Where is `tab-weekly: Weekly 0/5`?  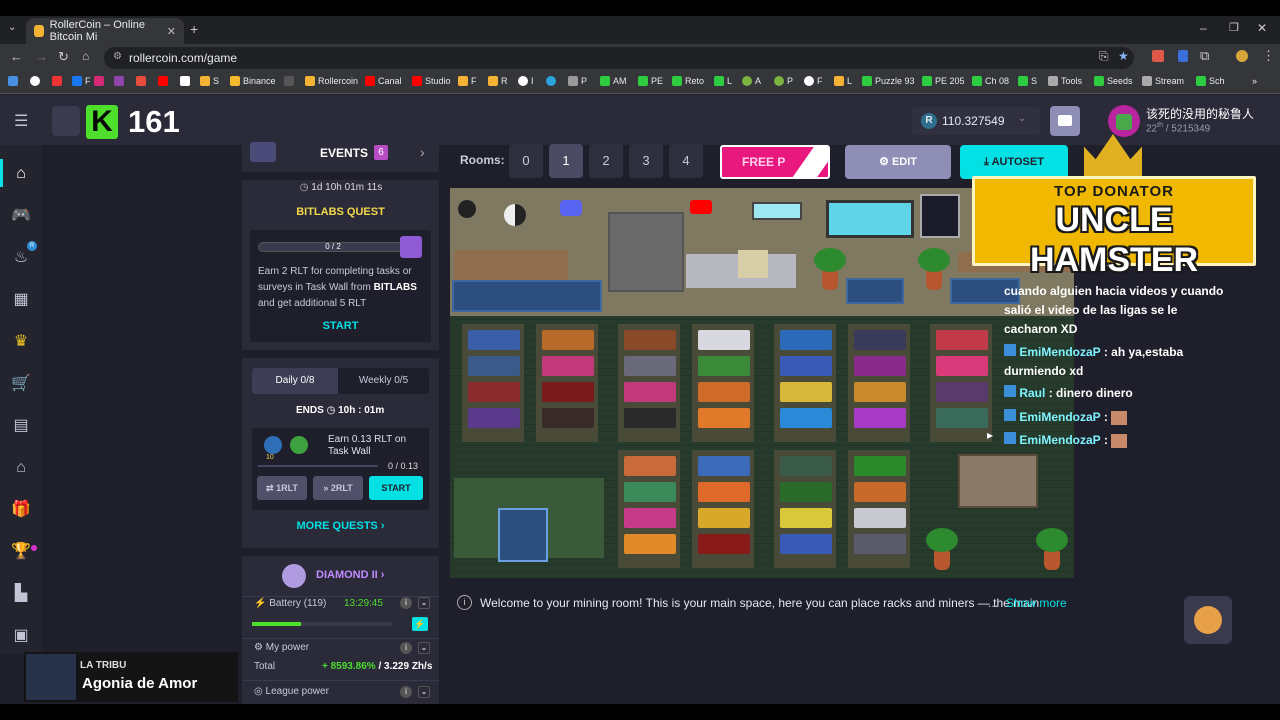
tab-weekly: Weekly 0/5 is located at coordinates (383, 381).